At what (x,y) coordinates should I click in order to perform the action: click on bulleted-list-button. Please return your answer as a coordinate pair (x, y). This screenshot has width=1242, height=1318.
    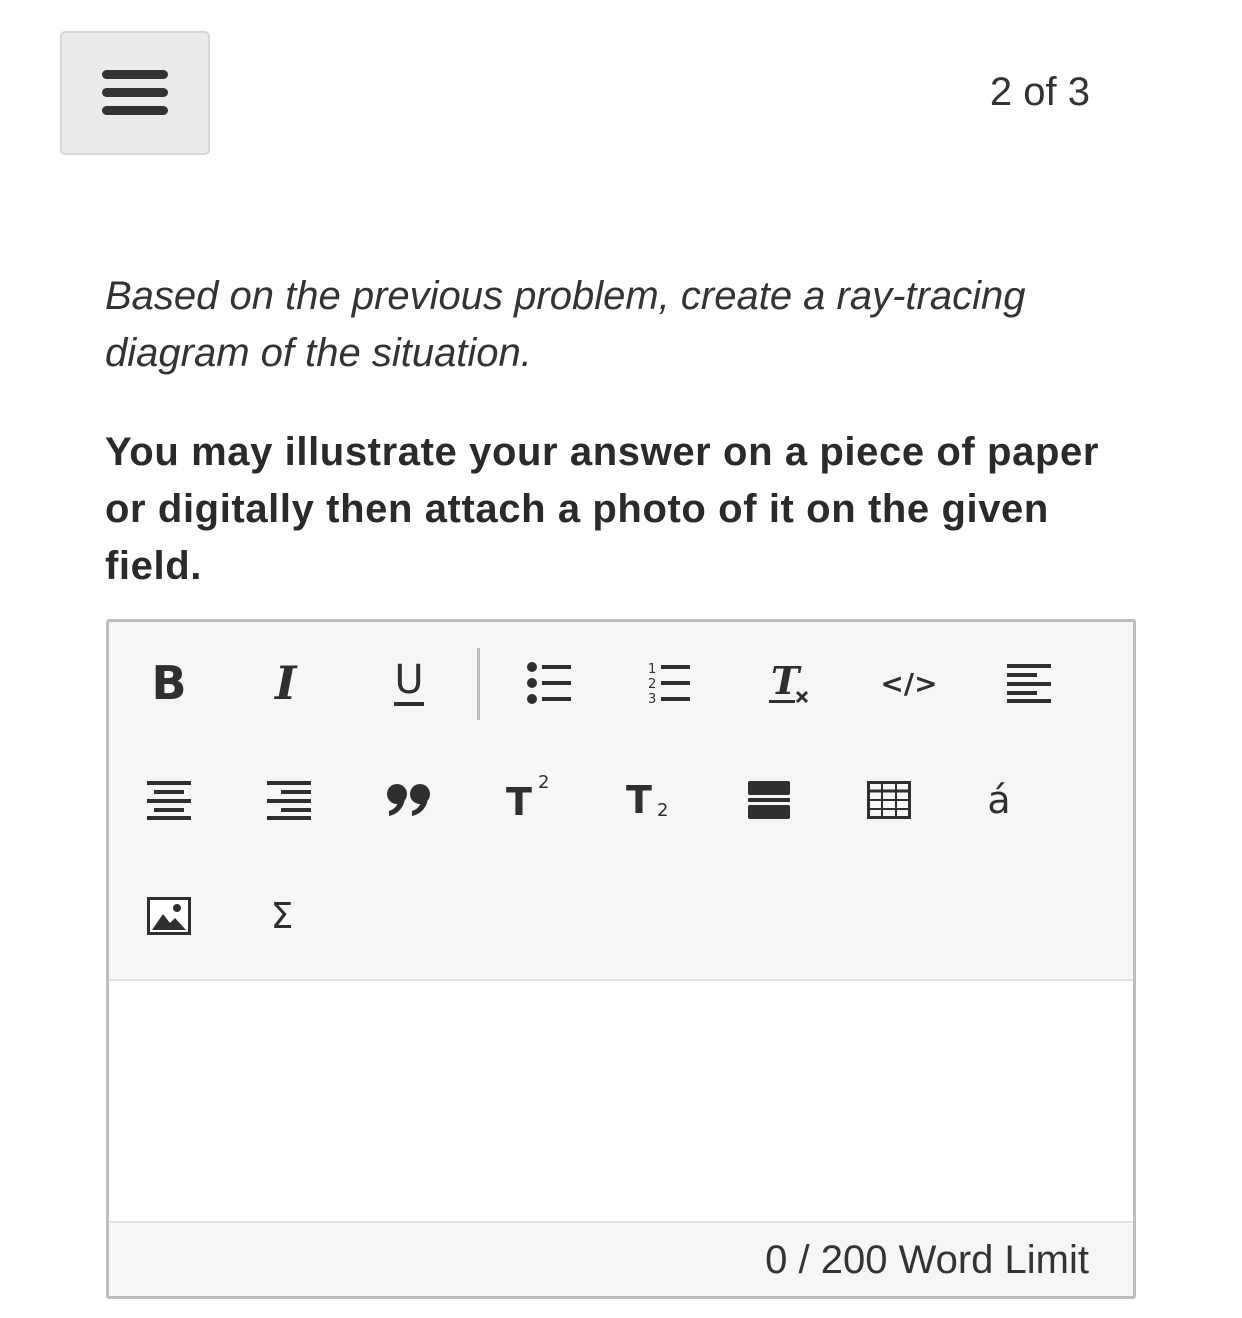
    Looking at the image, I should click on (549, 683).